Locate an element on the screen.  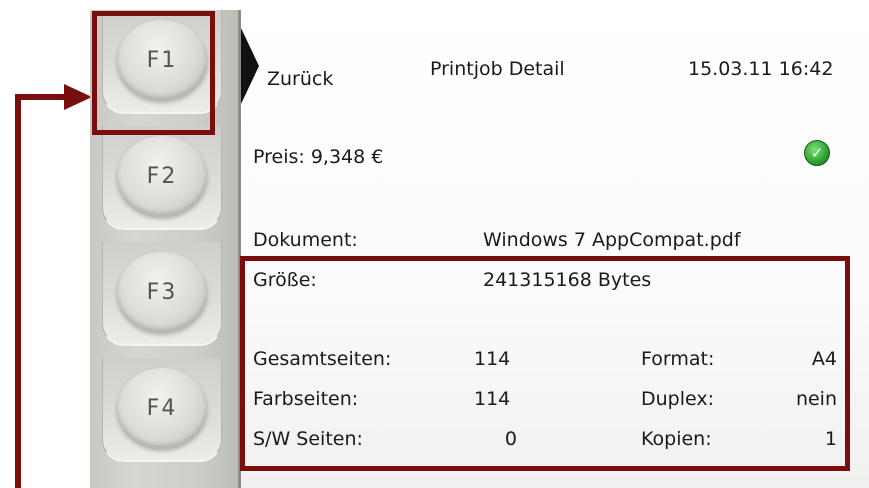
document-value: Windows 7 AppCompat.pdf is located at coordinates (612, 240).